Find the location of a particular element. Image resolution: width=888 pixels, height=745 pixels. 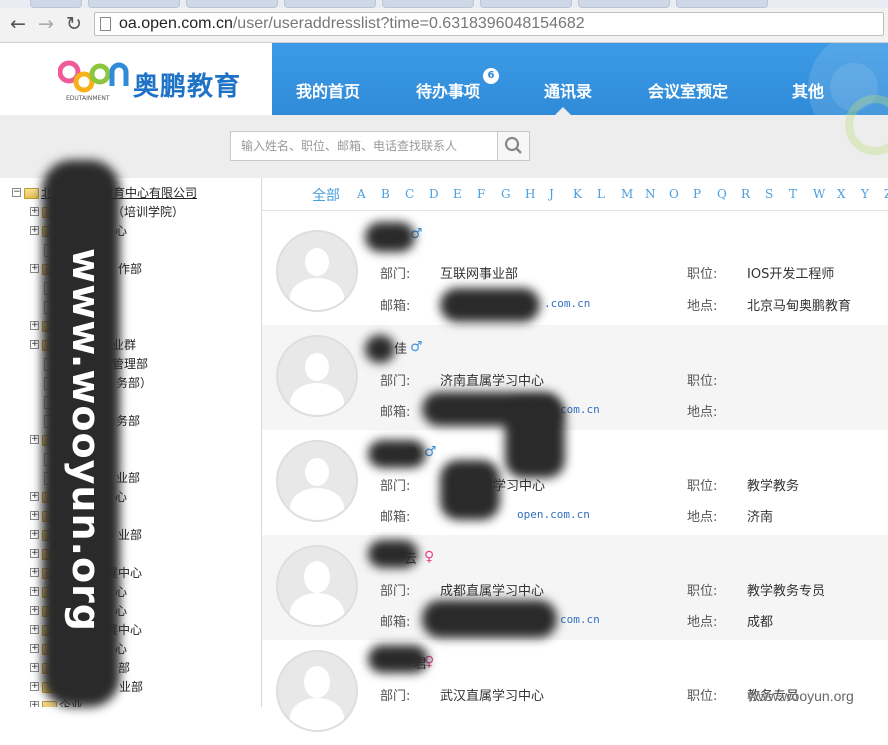

tree-node: + 部 is located at coordinates (130, 668).